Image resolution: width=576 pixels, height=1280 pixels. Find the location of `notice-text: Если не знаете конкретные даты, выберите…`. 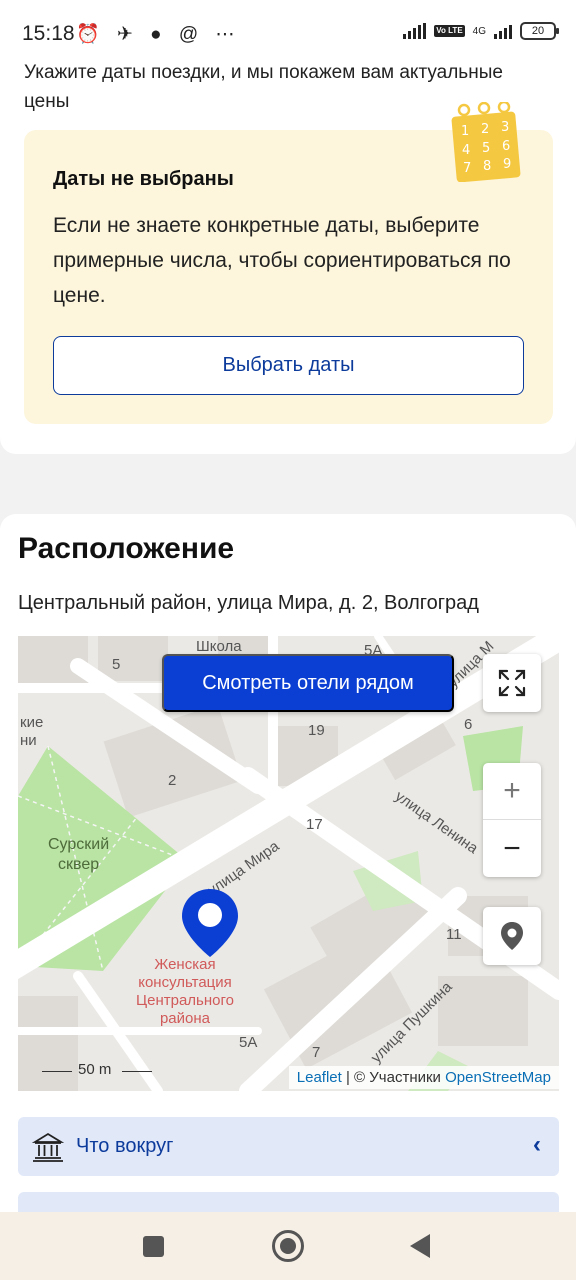

notice-text: Если не знаете конкретные даты, выберите… is located at coordinates (282, 260).